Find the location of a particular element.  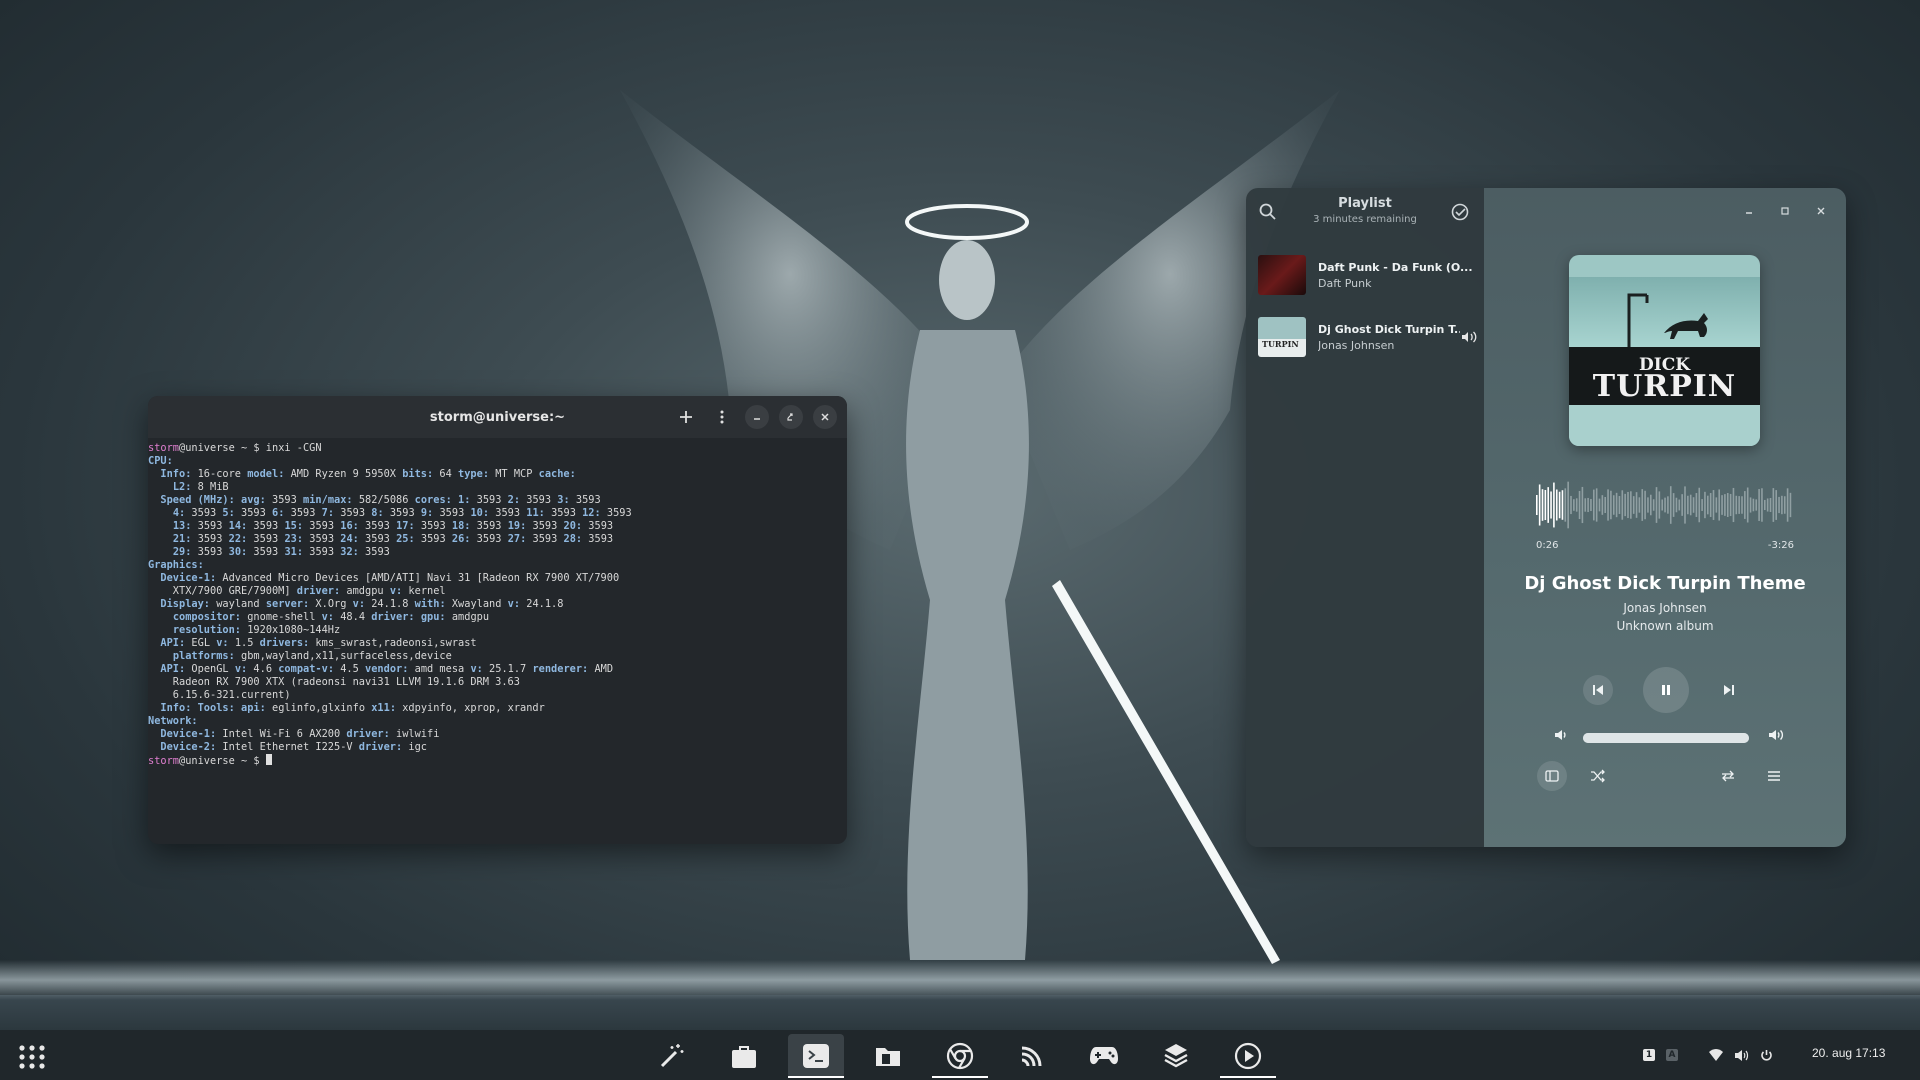

dock-layers-app is located at coordinates (1176, 1056).